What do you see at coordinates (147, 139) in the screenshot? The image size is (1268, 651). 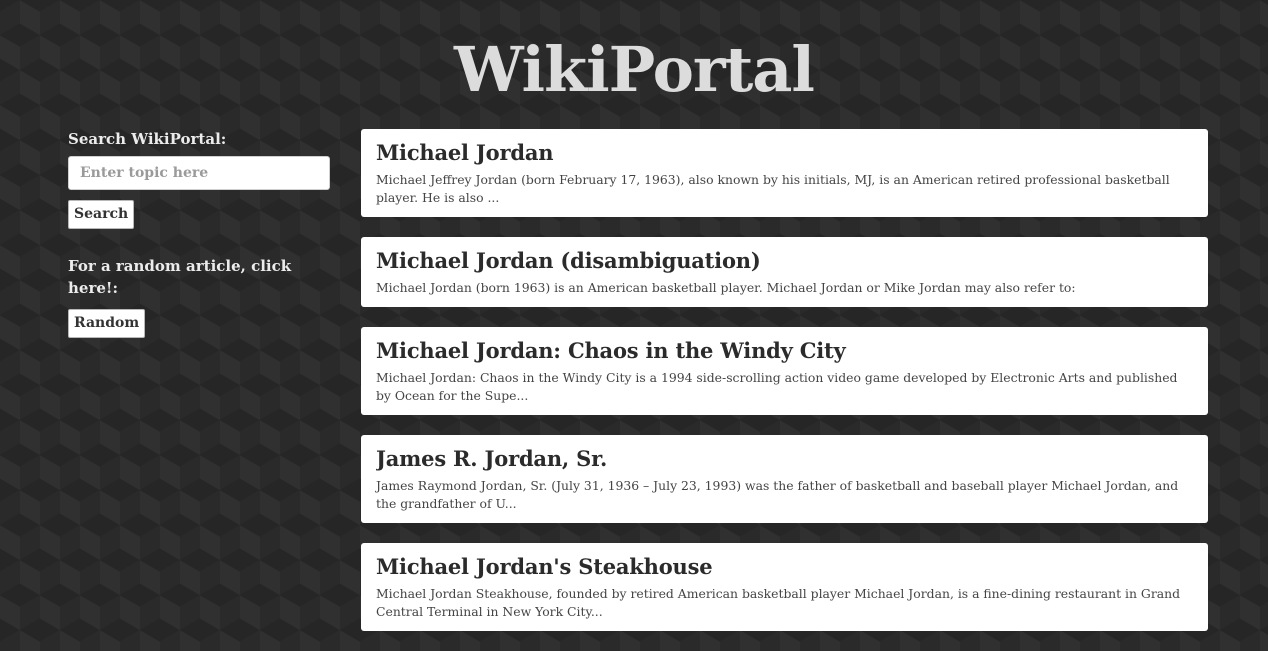 I see `search-label: Search WikiPortal:` at bounding box center [147, 139].